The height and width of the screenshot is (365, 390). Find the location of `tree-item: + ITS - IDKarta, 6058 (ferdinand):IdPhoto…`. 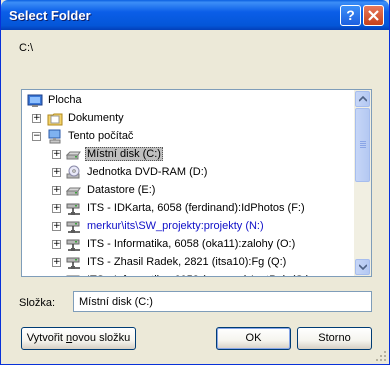

tree-item: + ITS - IDKarta, 6058 (ferdinand):IdPhoto… is located at coordinates (188, 209).